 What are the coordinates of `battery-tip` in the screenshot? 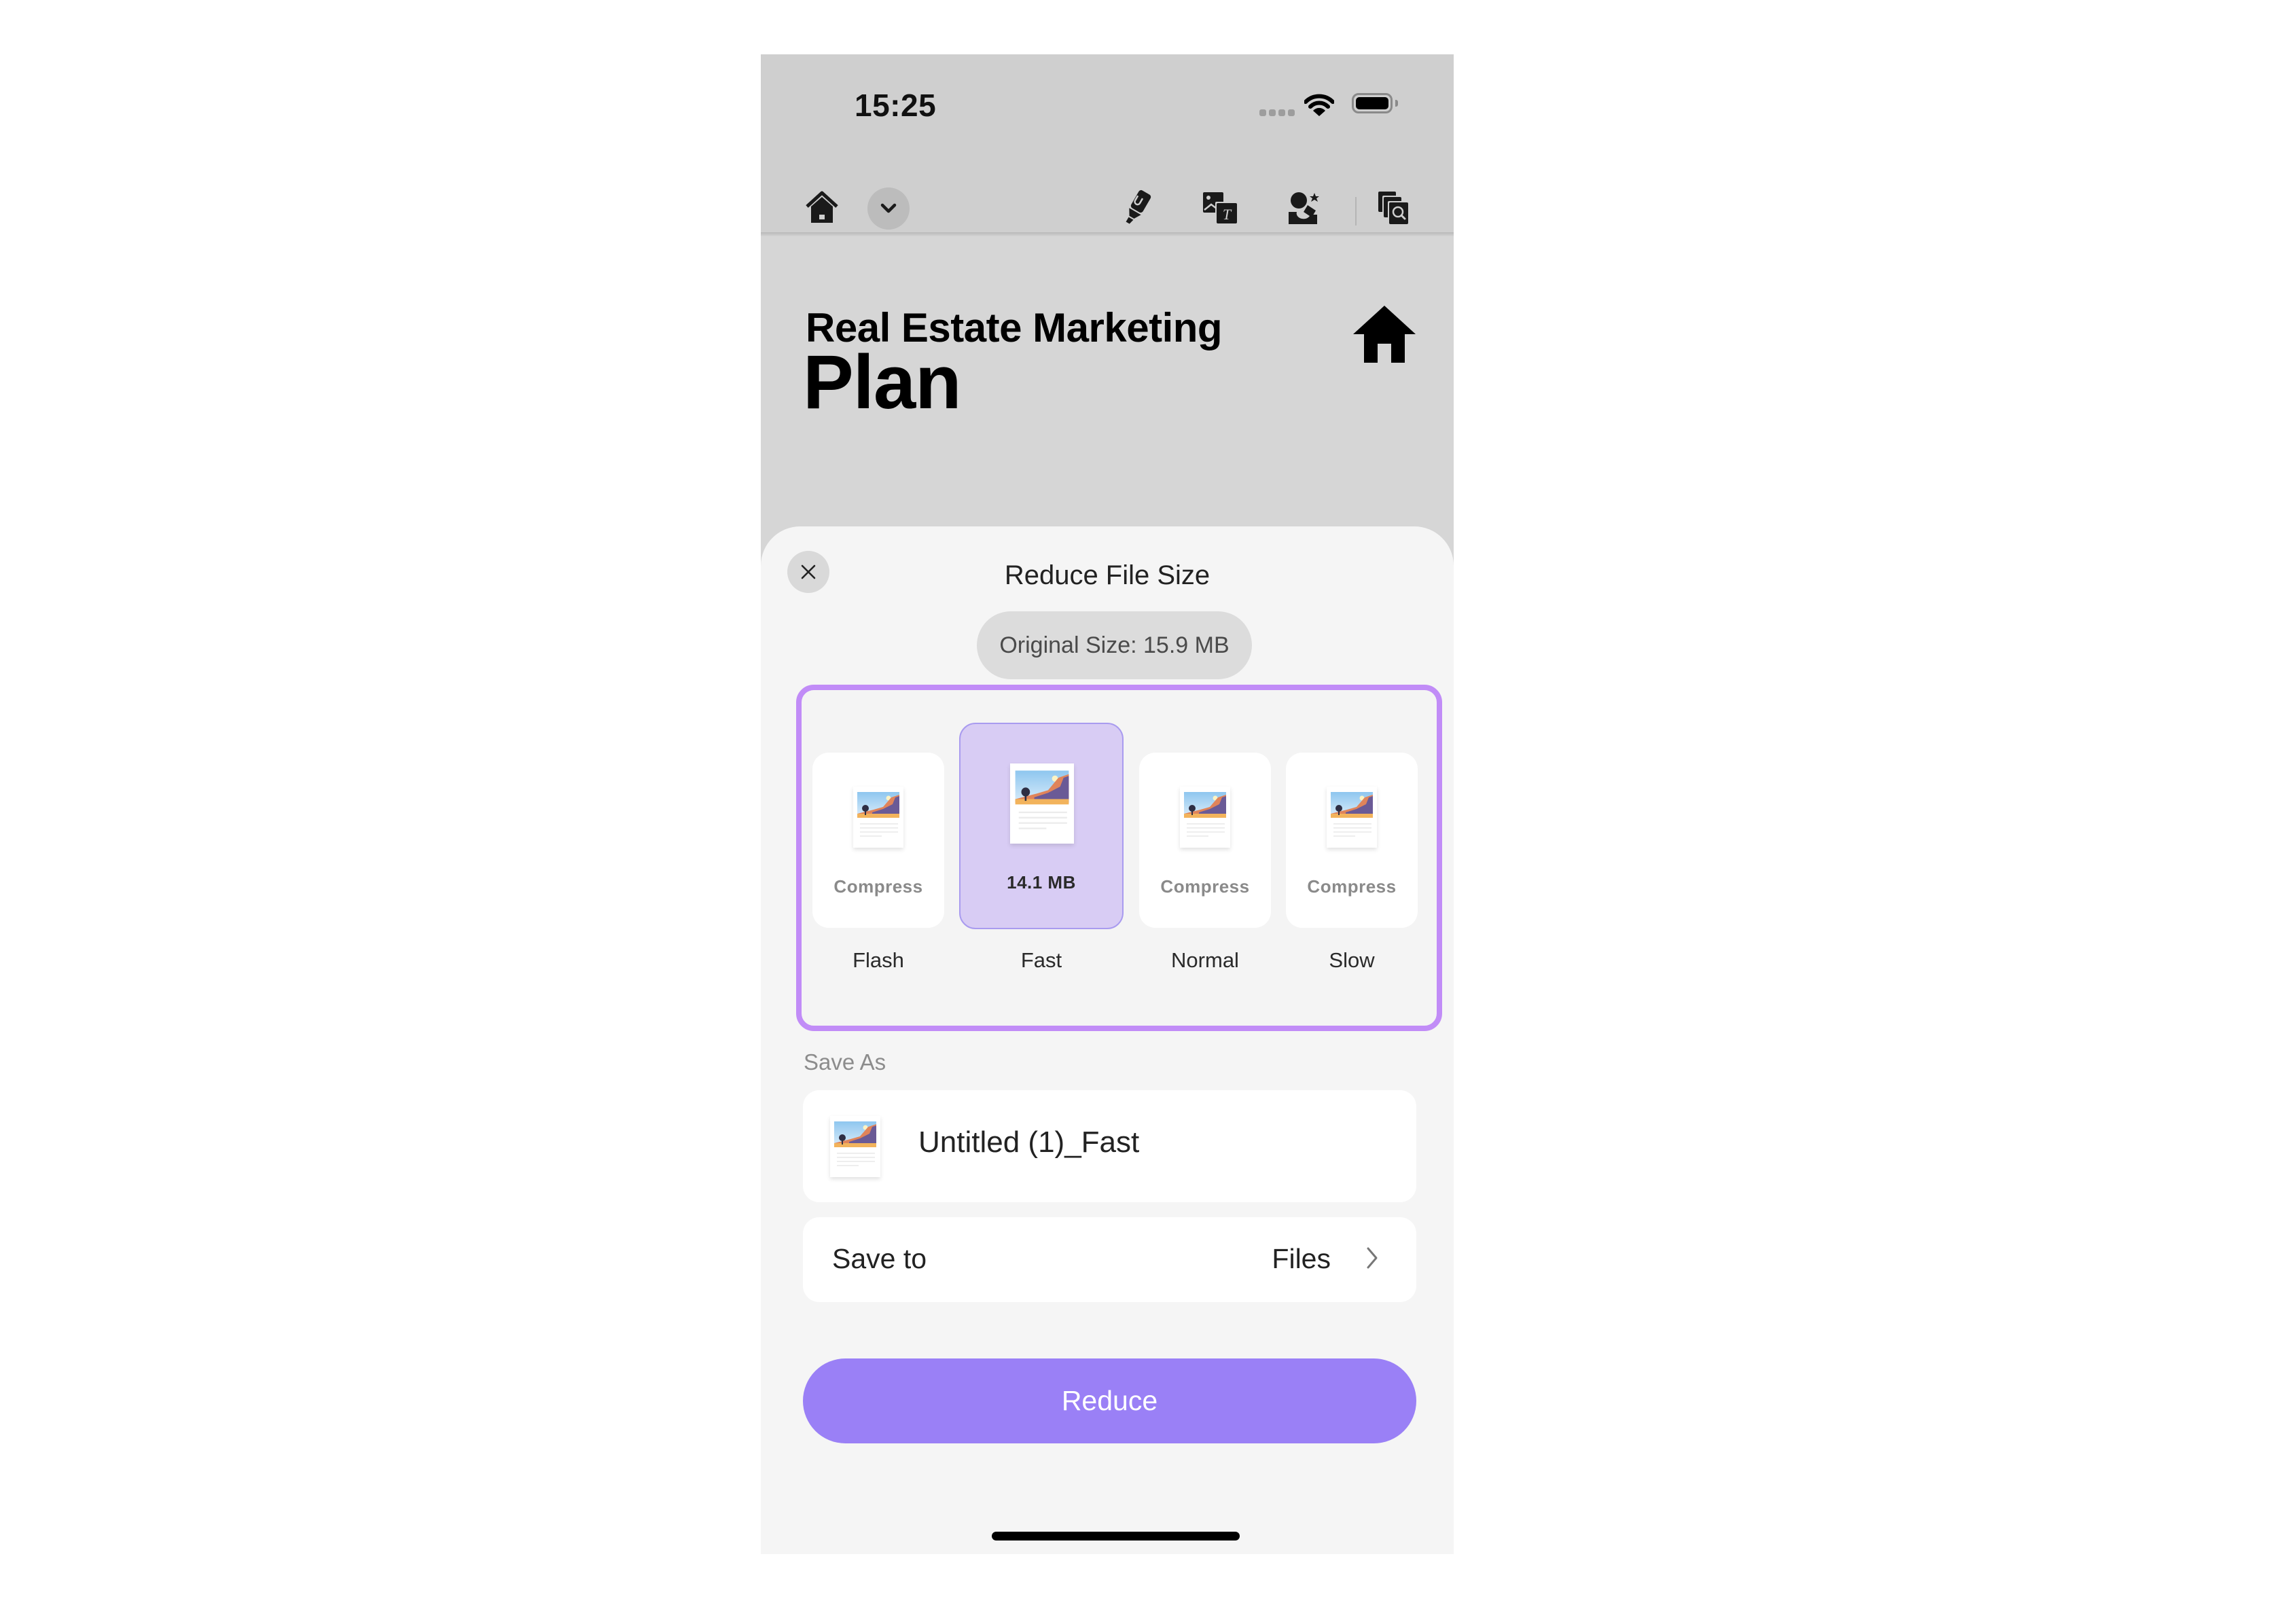 It's located at (1396, 103).